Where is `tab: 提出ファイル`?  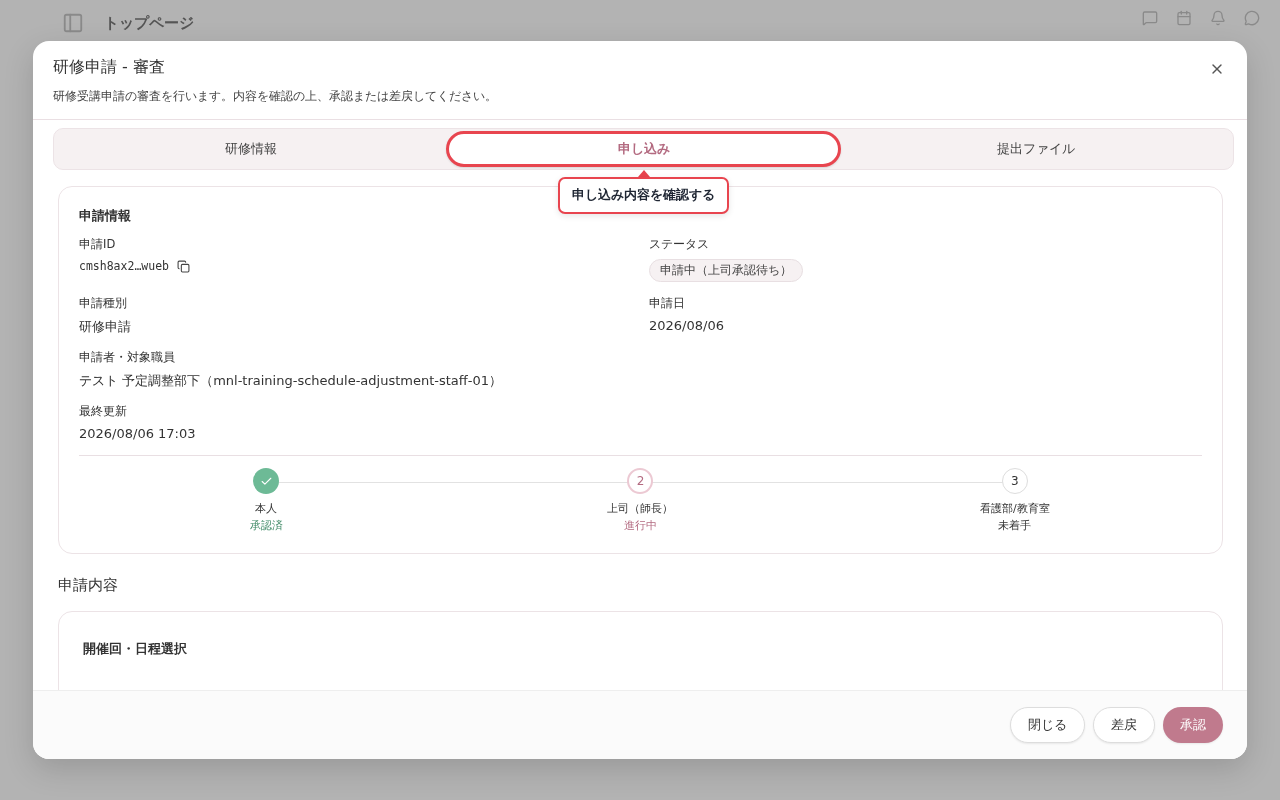
tab: 提出ファイル is located at coordinates (1036, 149).